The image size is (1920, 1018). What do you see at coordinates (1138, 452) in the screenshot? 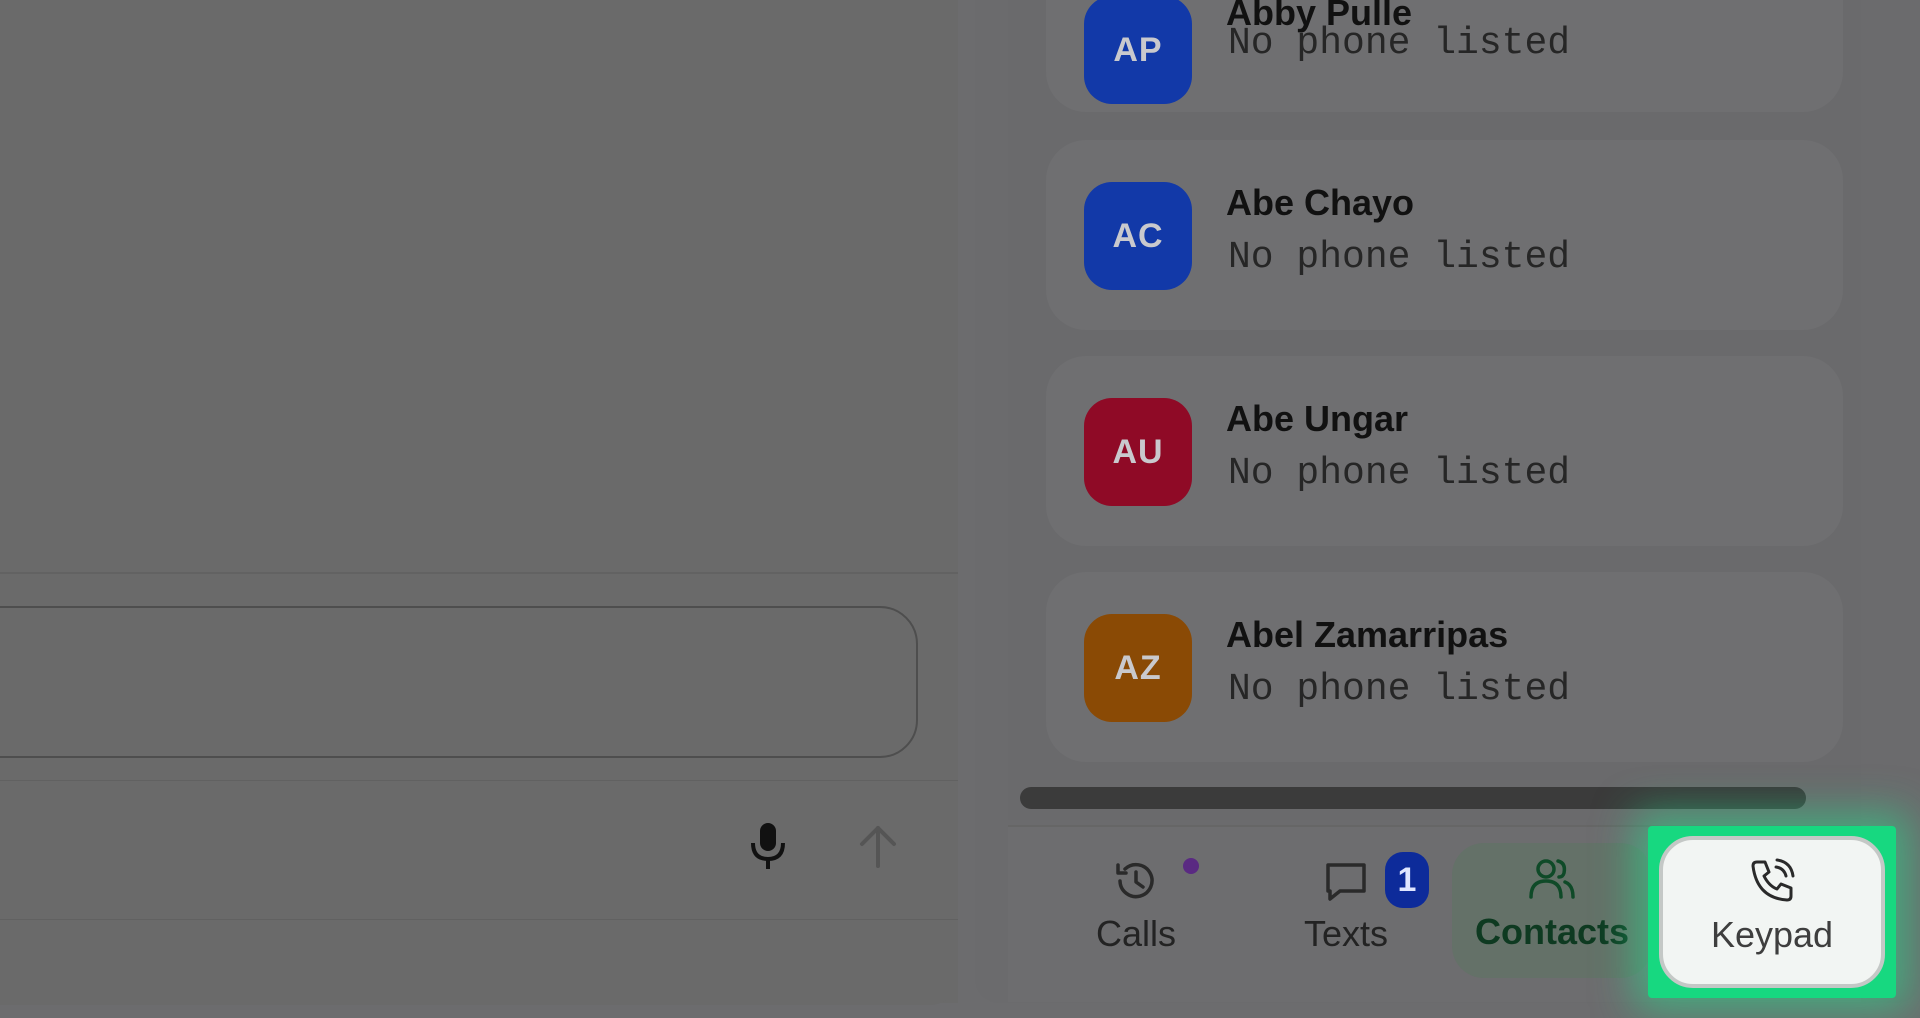
I see `avatar: AU` at bounding box center [1138, 452].